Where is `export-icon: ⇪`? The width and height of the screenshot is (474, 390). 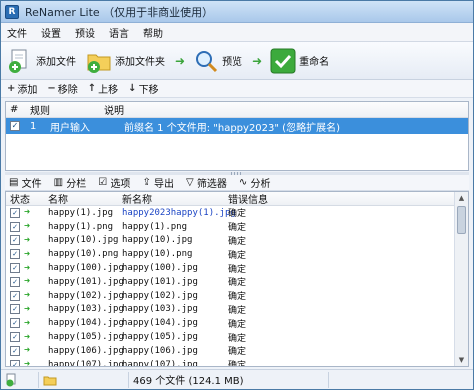
export-icon: ⇪ is located at coordinates (146, 182).